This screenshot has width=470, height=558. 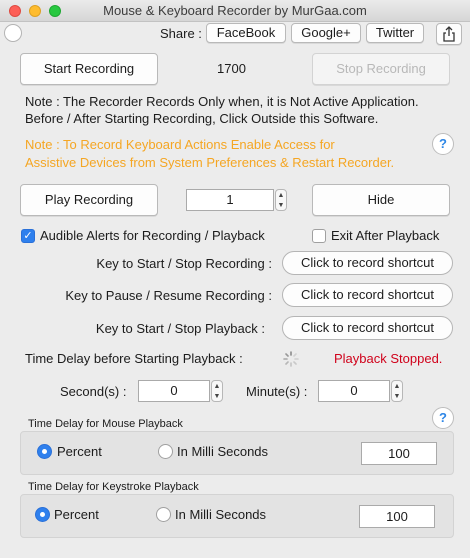 What do you see at coordinates (367, 263) in the screenshot?
I see `start-stop-recording-shortcut-button: Click to record shortcut` at bounding box center [367, 263].